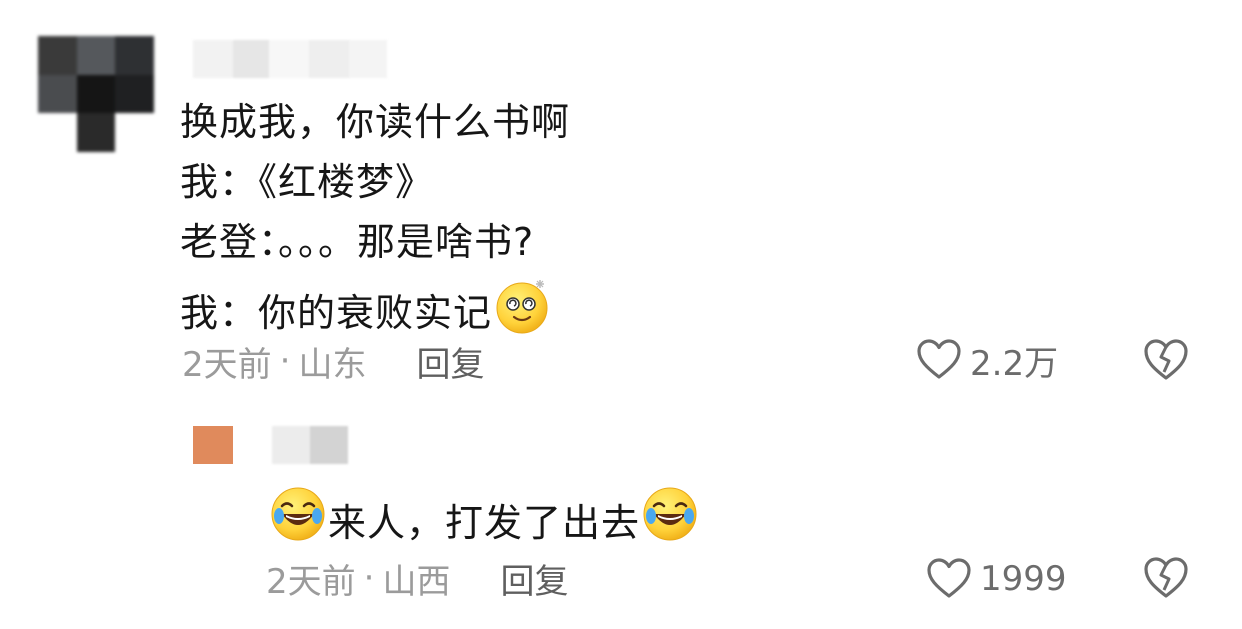  I want to click on comment-text: 换成我，你读什么书啊 我：《红楼梦》 老登：。。。那是啥书? 我：你的衰败实记, so click(375, 222).